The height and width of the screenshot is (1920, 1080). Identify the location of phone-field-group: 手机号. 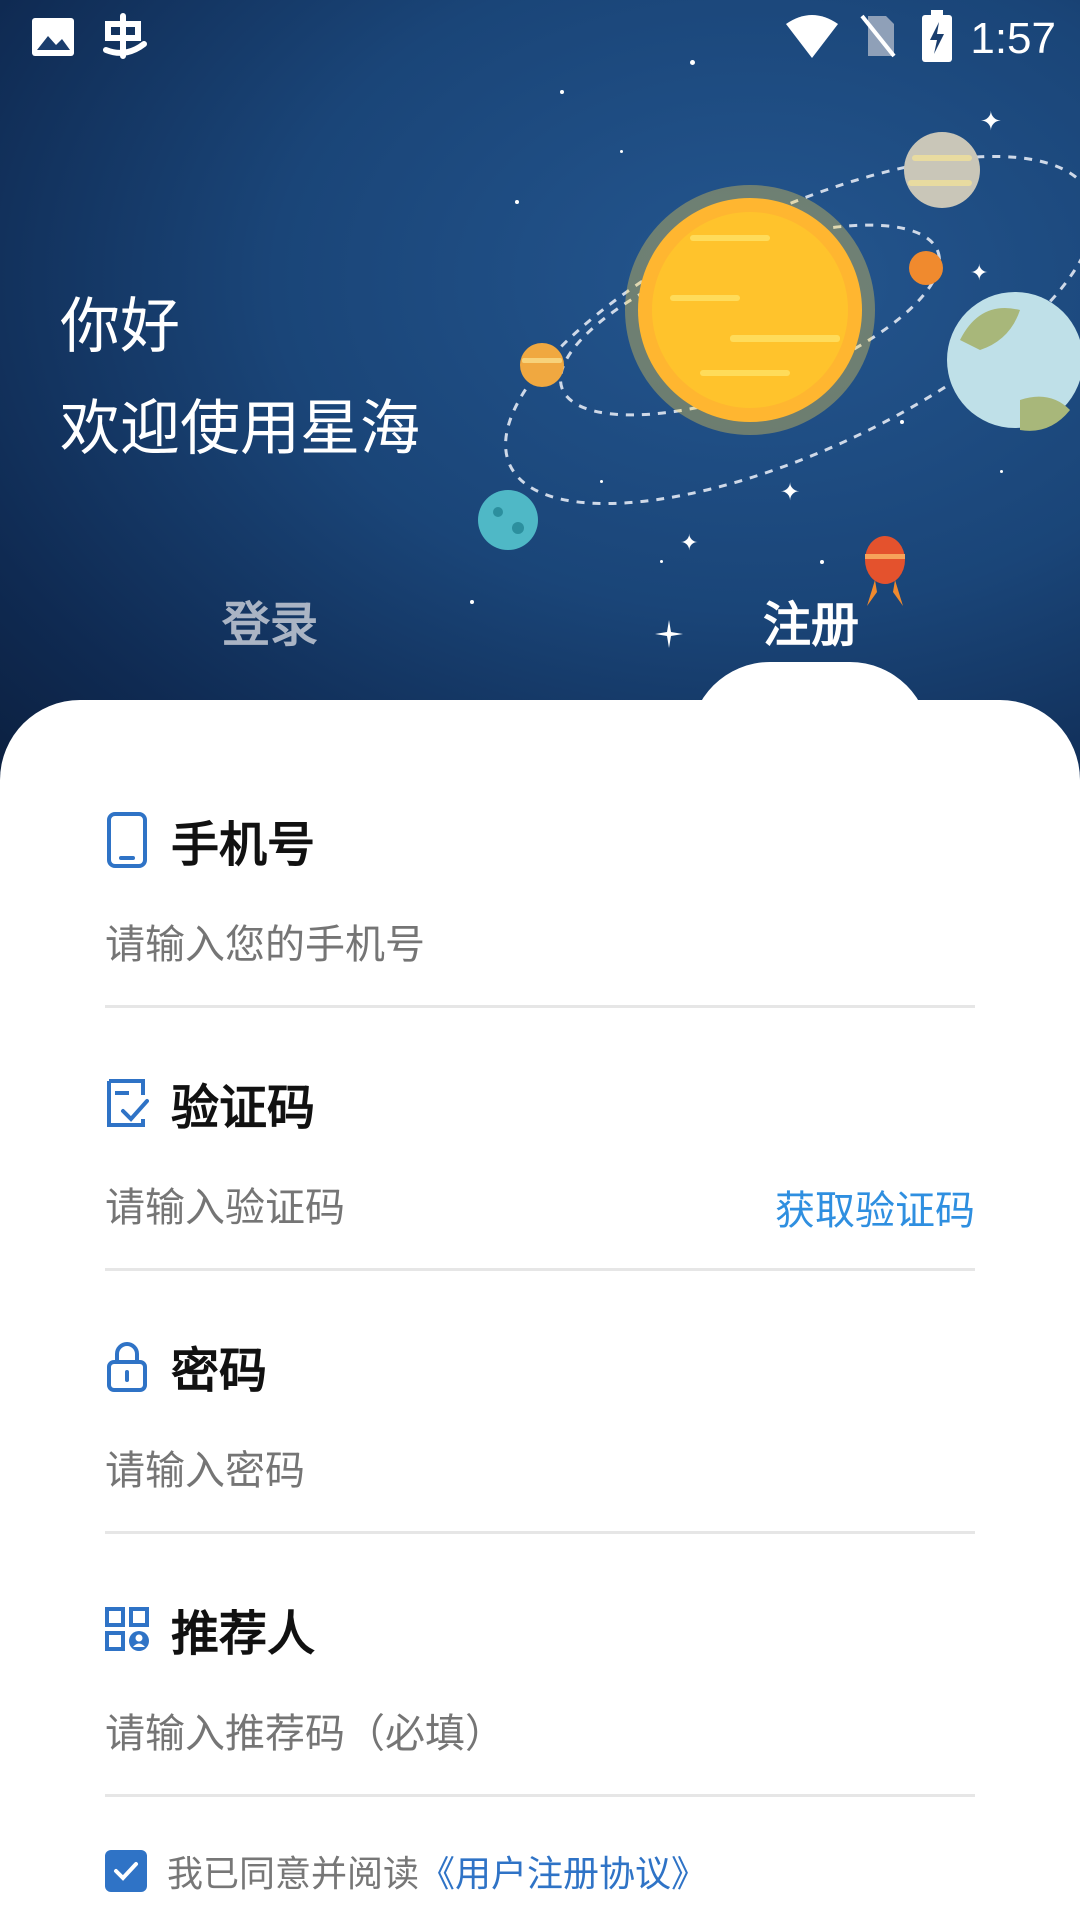
(540, 906).